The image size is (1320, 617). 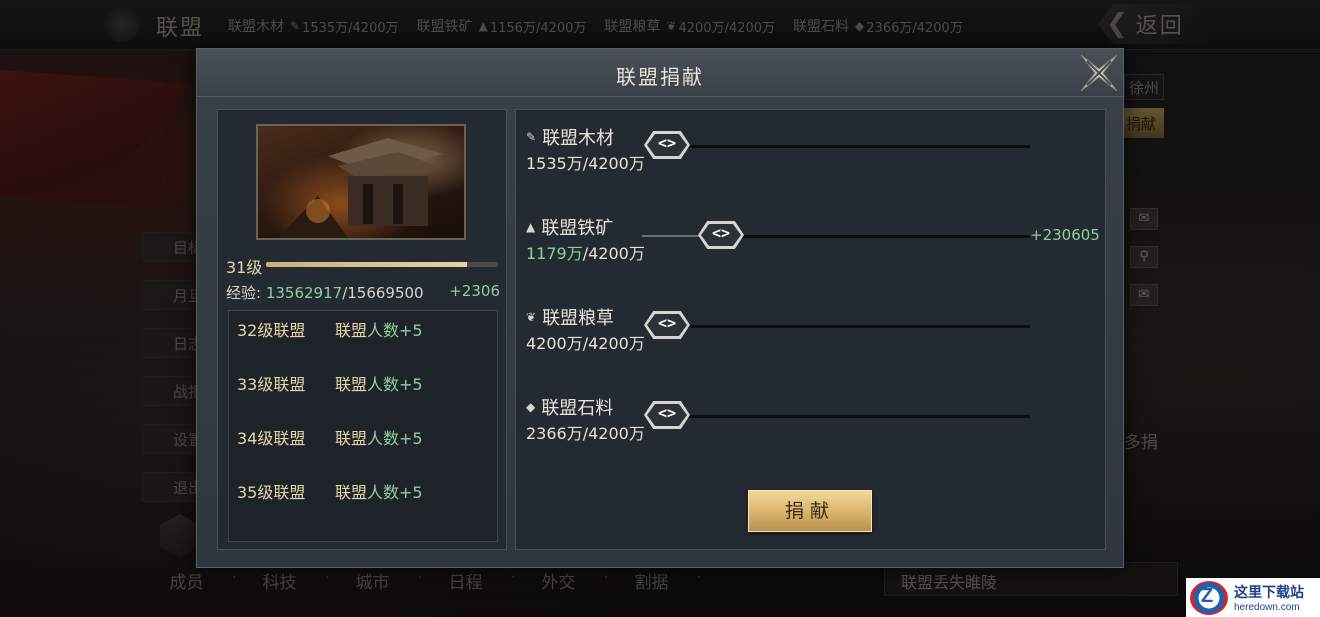 I want to click on donation-row-stone: ◆ 联盟石料 2366万/4200万 <>, so click(x=811, y=423).